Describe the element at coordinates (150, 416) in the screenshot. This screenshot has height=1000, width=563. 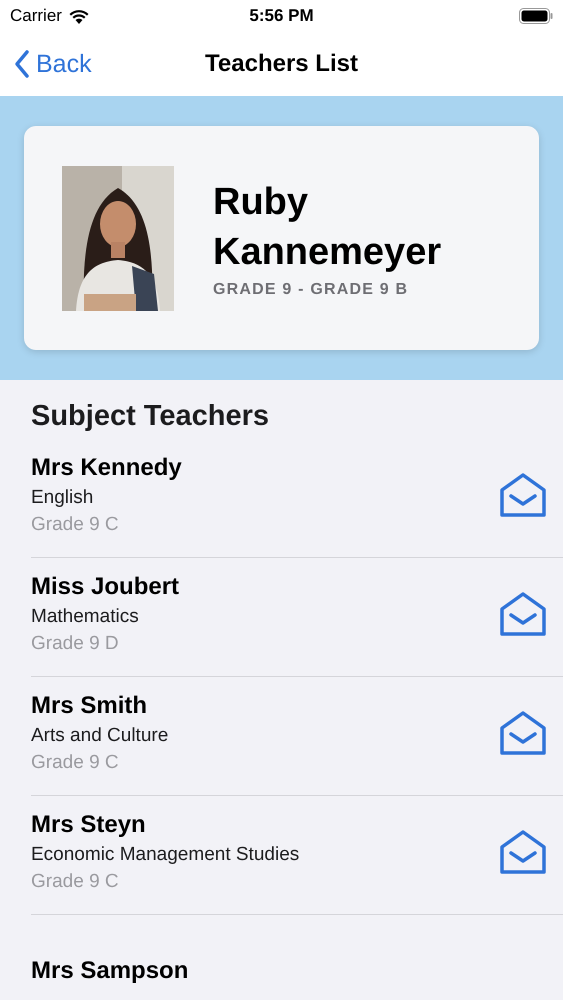
I see `section-title: Subject Teachers` at that location.